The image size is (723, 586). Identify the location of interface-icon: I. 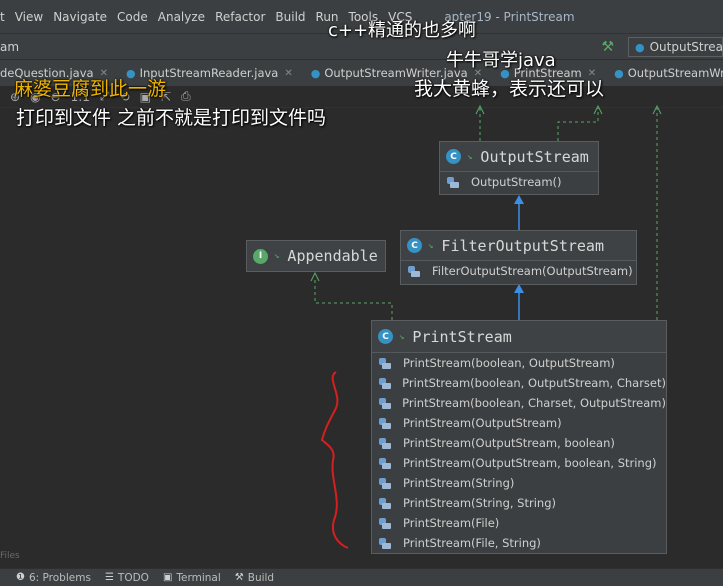
(260, 256).